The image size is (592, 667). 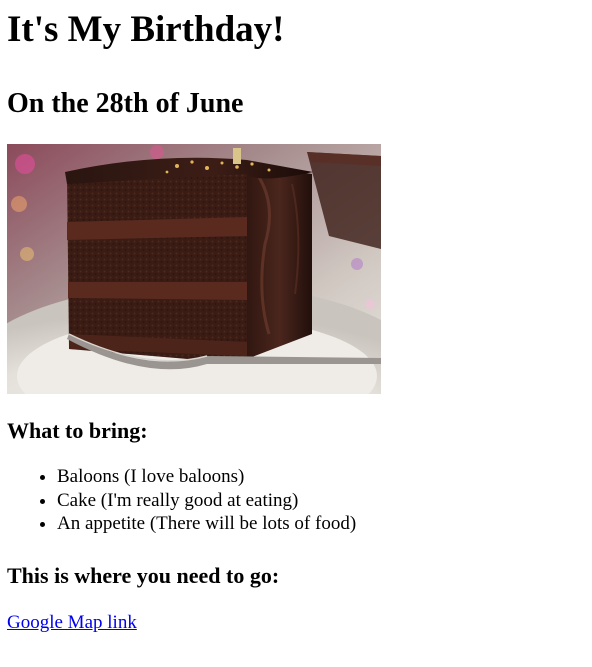 I want to click on google-map-link: Google Map link, so click(x=72, y=623).